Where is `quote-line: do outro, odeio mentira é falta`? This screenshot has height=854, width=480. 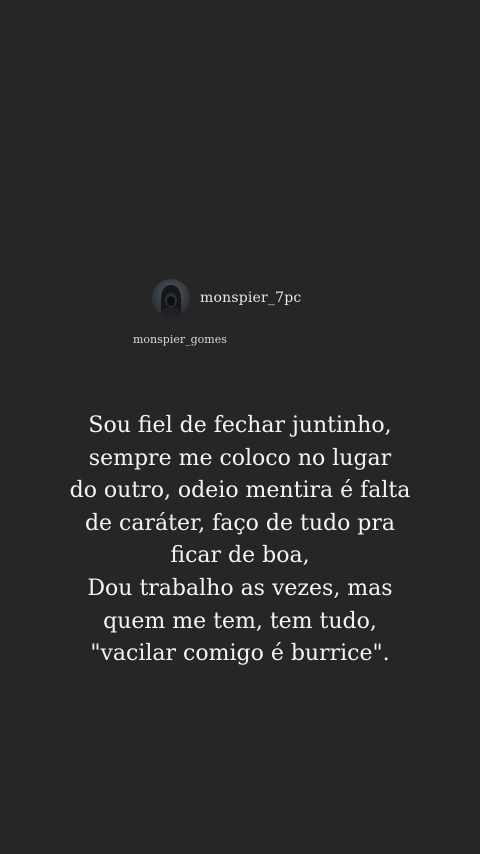
quote-line: do outro, odeio mentira é falta is located at coordinates (240, 491).